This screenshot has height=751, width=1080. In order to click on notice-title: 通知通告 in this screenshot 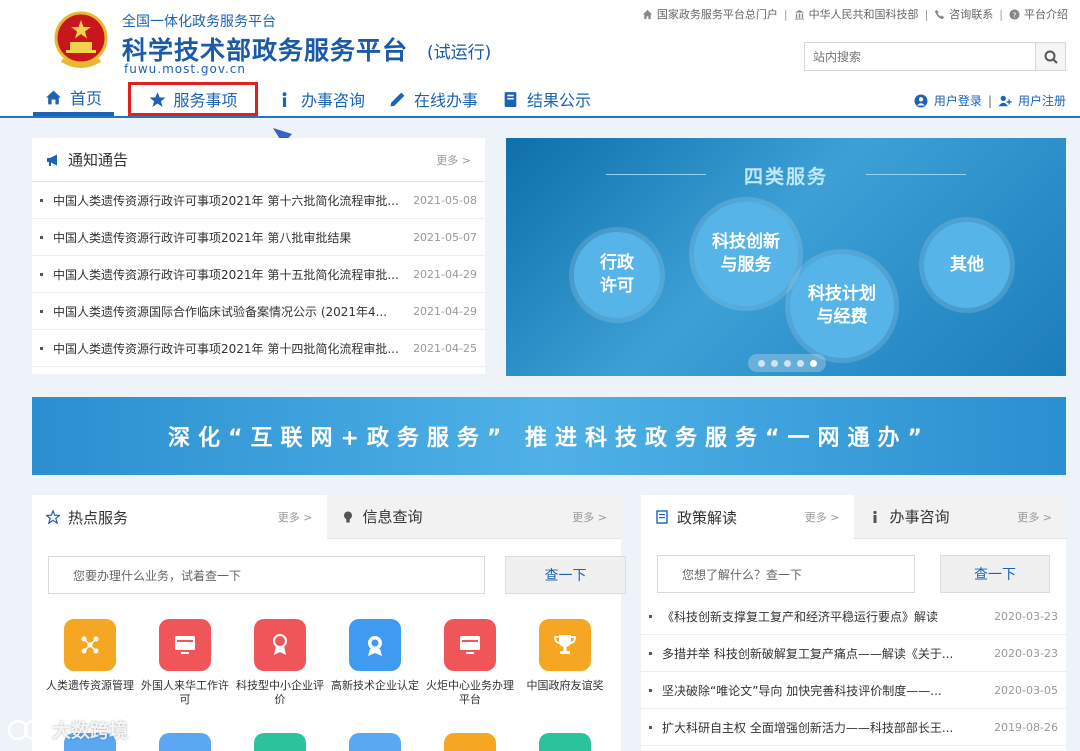, I will do `click(98, 160)`.